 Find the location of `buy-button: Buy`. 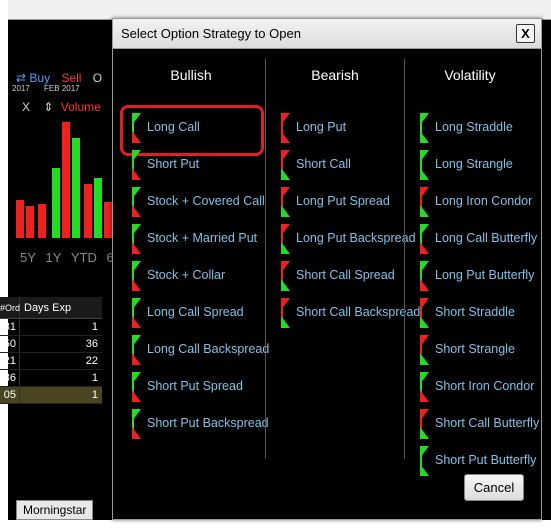

buy-button: Buy is located at coordinates (39, 78).